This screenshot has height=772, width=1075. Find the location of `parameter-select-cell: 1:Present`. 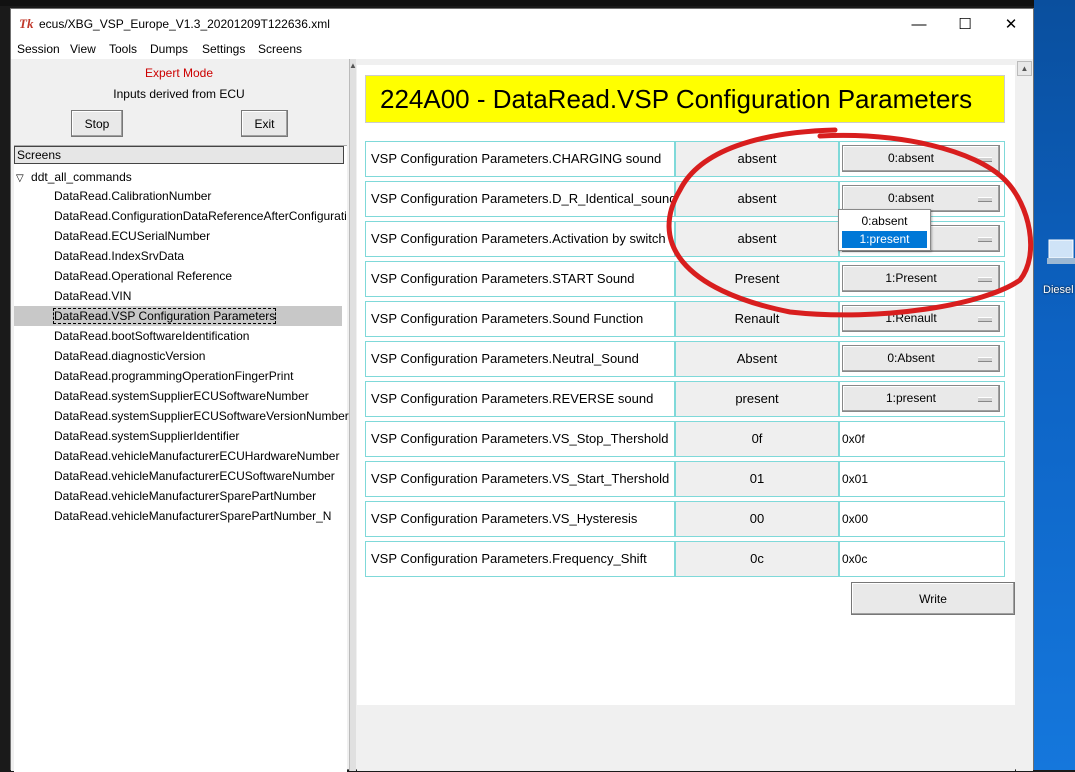

parameter-select-cell: 1:Present is located at coordinates (922, 279).